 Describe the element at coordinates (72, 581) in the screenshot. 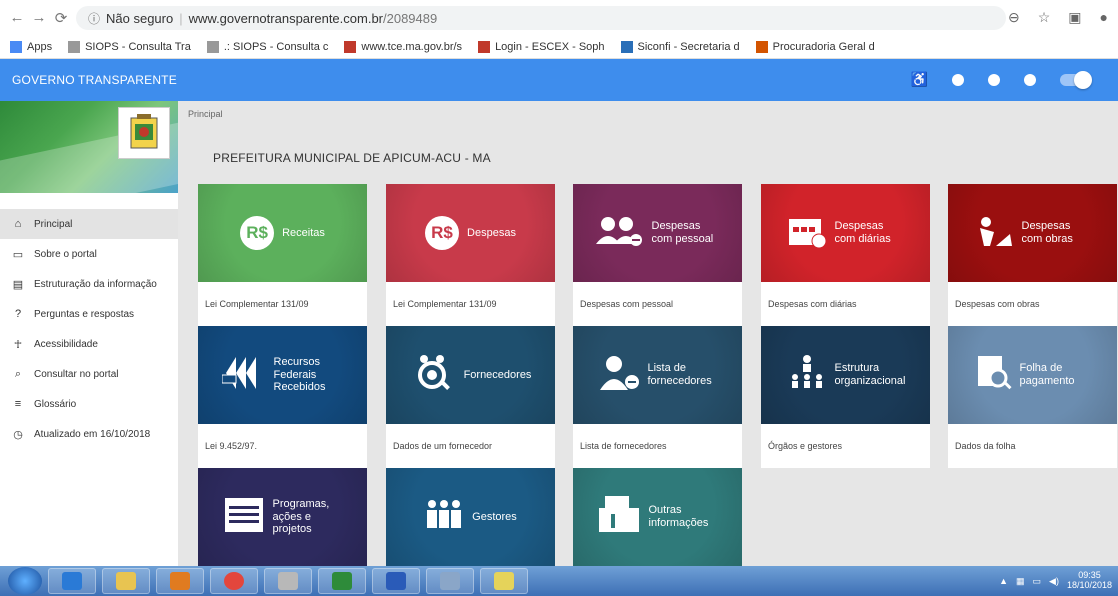

I see `ie-taskbar-button` at that location.